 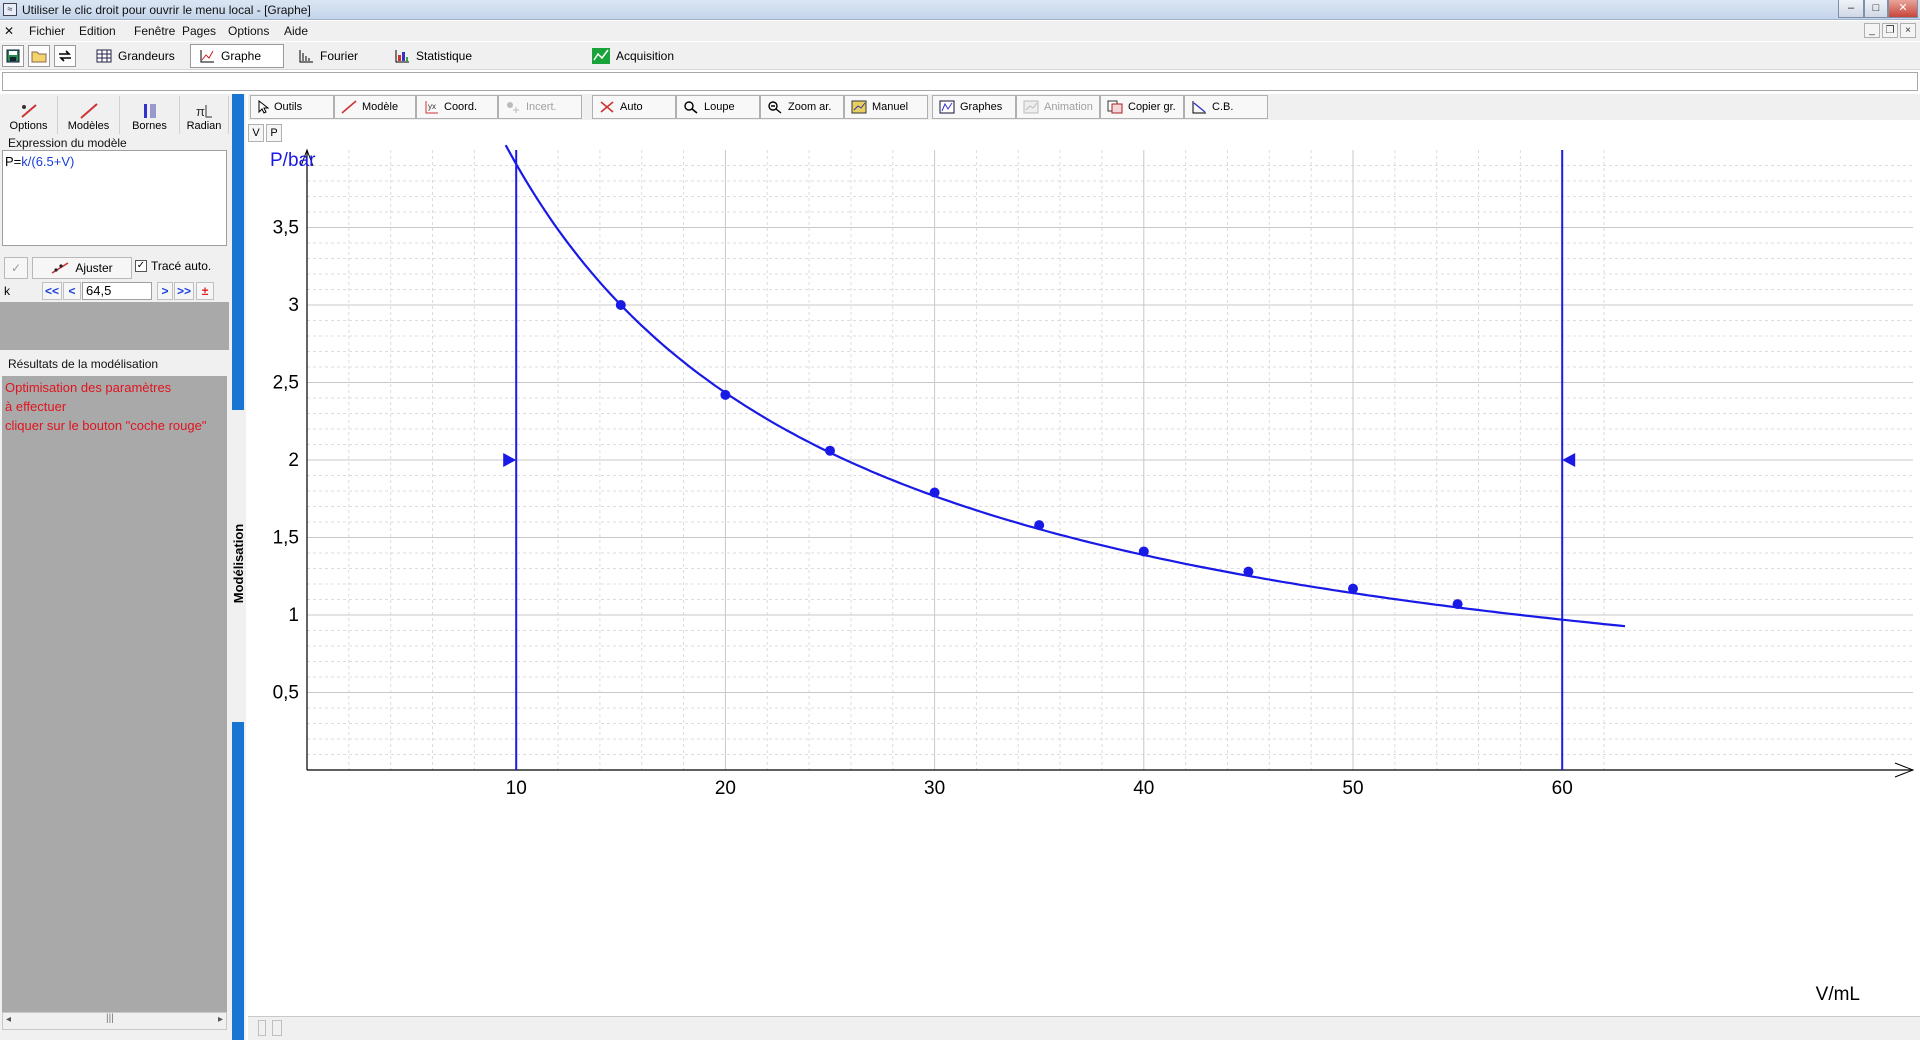 I want to click on x-axis-label: V/mL, so click(x=1838, y=994).